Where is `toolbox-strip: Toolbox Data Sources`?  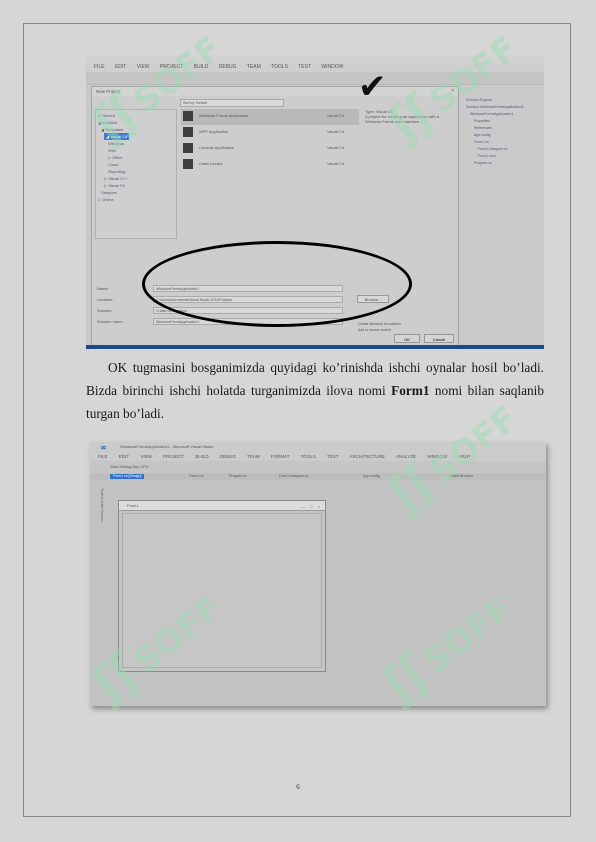
toolbox-strip: Toolbox Data Sources is located at coordinates (99, 533).